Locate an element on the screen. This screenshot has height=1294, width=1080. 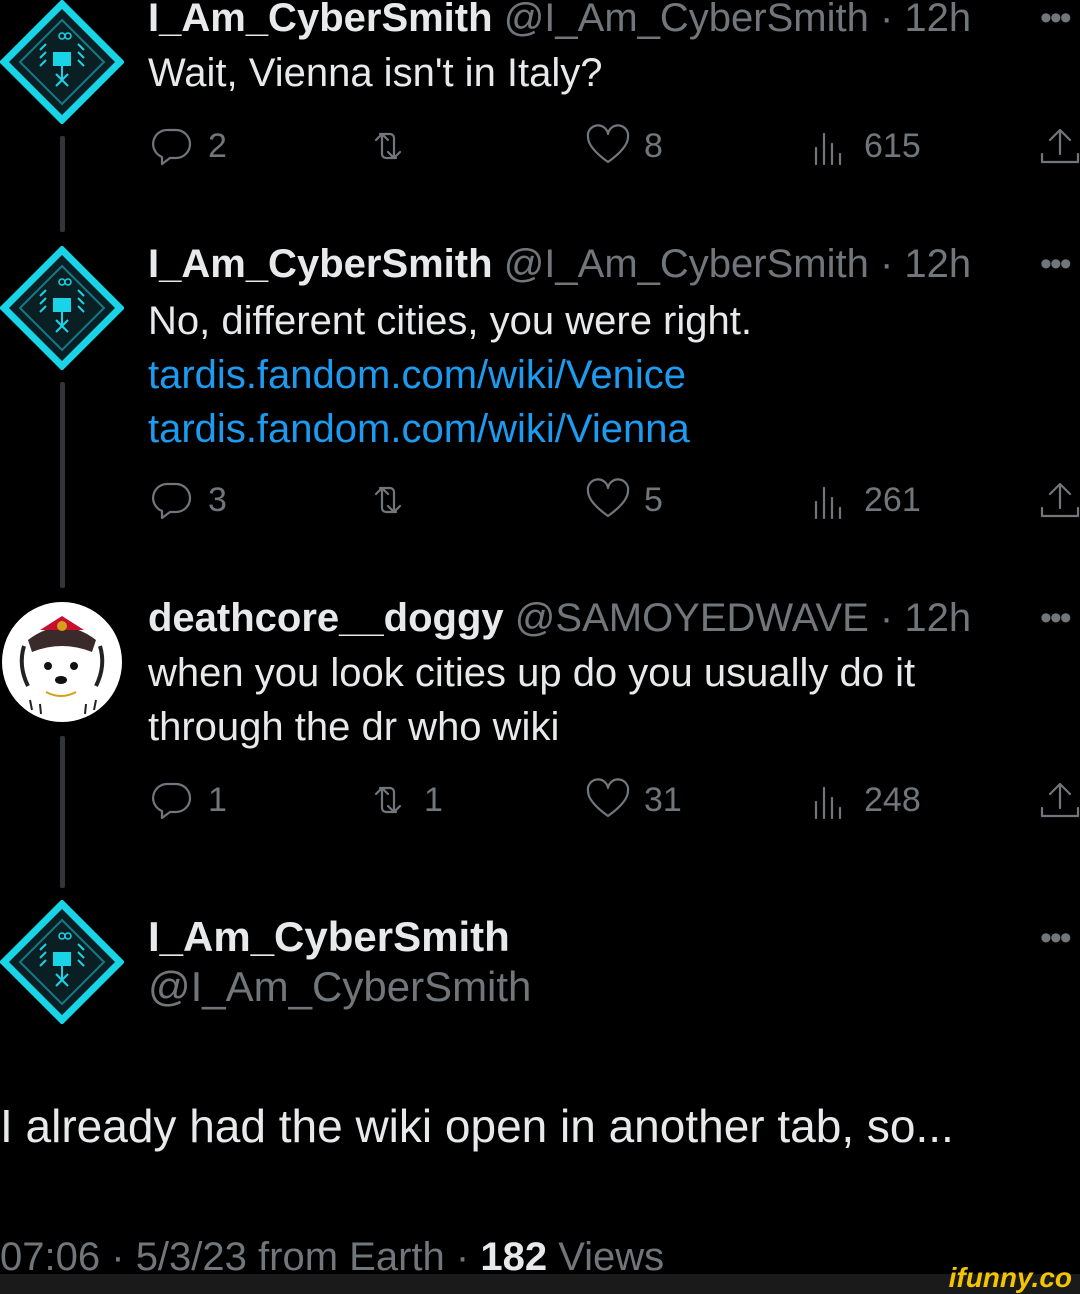
views-count: 248 is located at coordinates (892, 799).